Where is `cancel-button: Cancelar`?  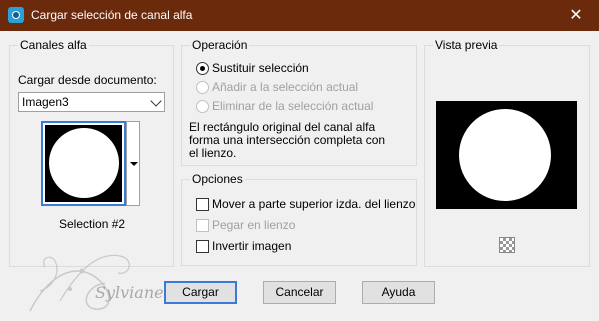 cancel-button: Cancelar is located at coordinates (299, 292).